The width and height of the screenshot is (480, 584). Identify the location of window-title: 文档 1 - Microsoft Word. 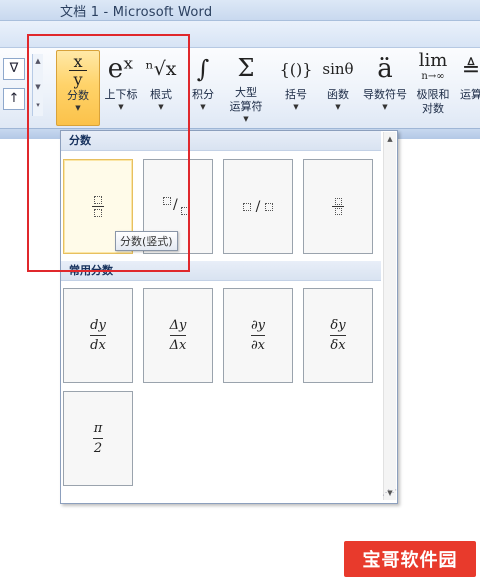
(136, 12).